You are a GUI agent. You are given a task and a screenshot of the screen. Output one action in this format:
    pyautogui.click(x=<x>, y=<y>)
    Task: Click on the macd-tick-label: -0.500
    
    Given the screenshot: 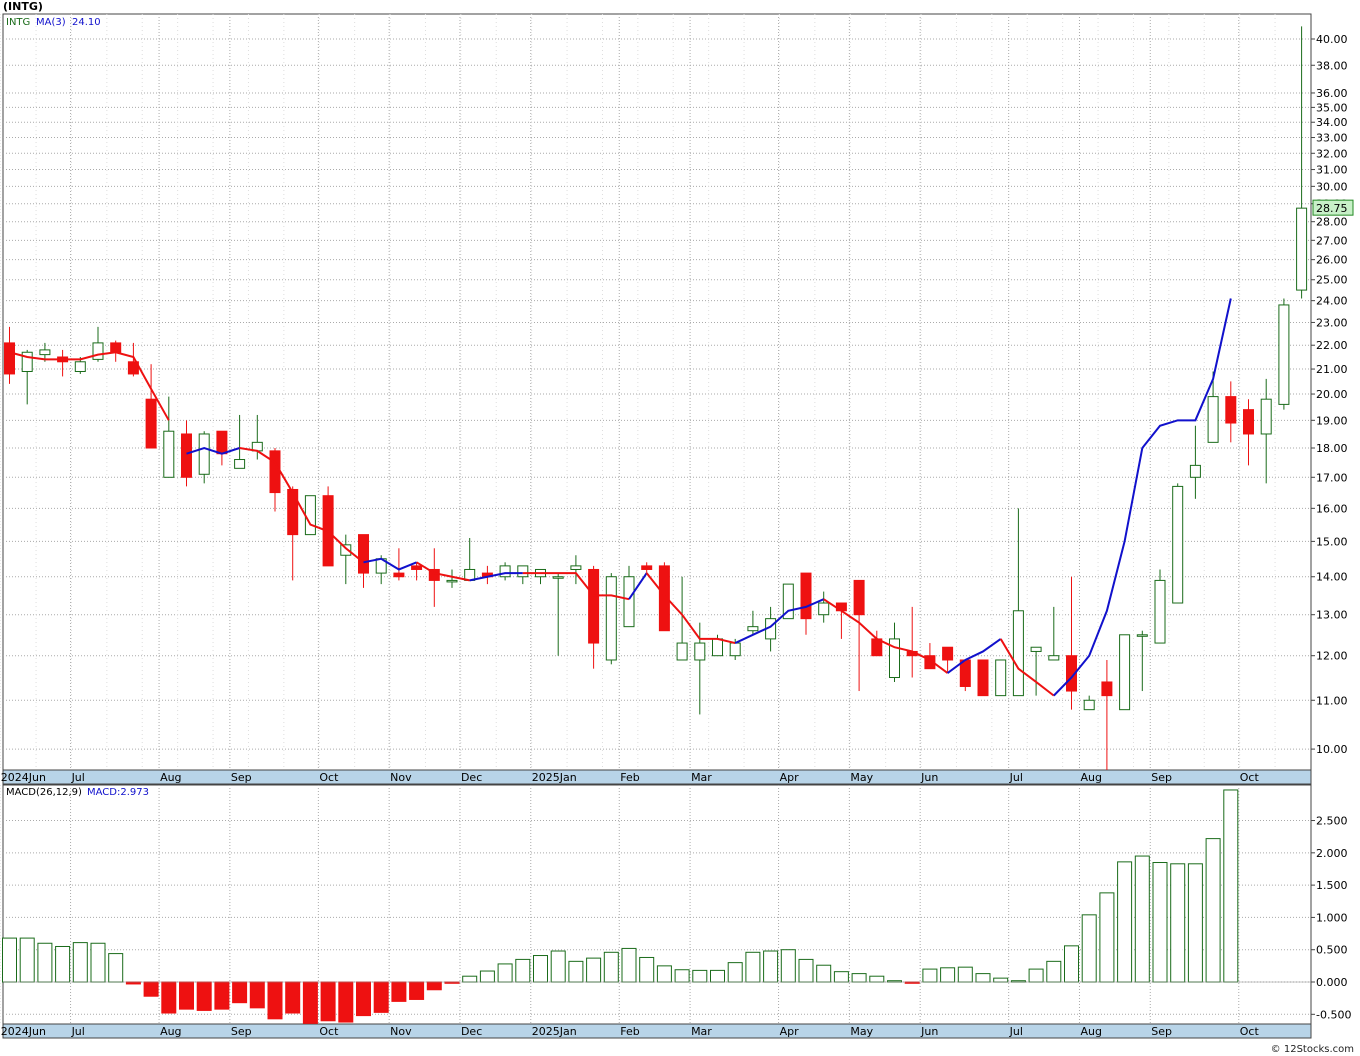 What is the action you would take?
    pyautogui.click(x=1333, y=1014)
    